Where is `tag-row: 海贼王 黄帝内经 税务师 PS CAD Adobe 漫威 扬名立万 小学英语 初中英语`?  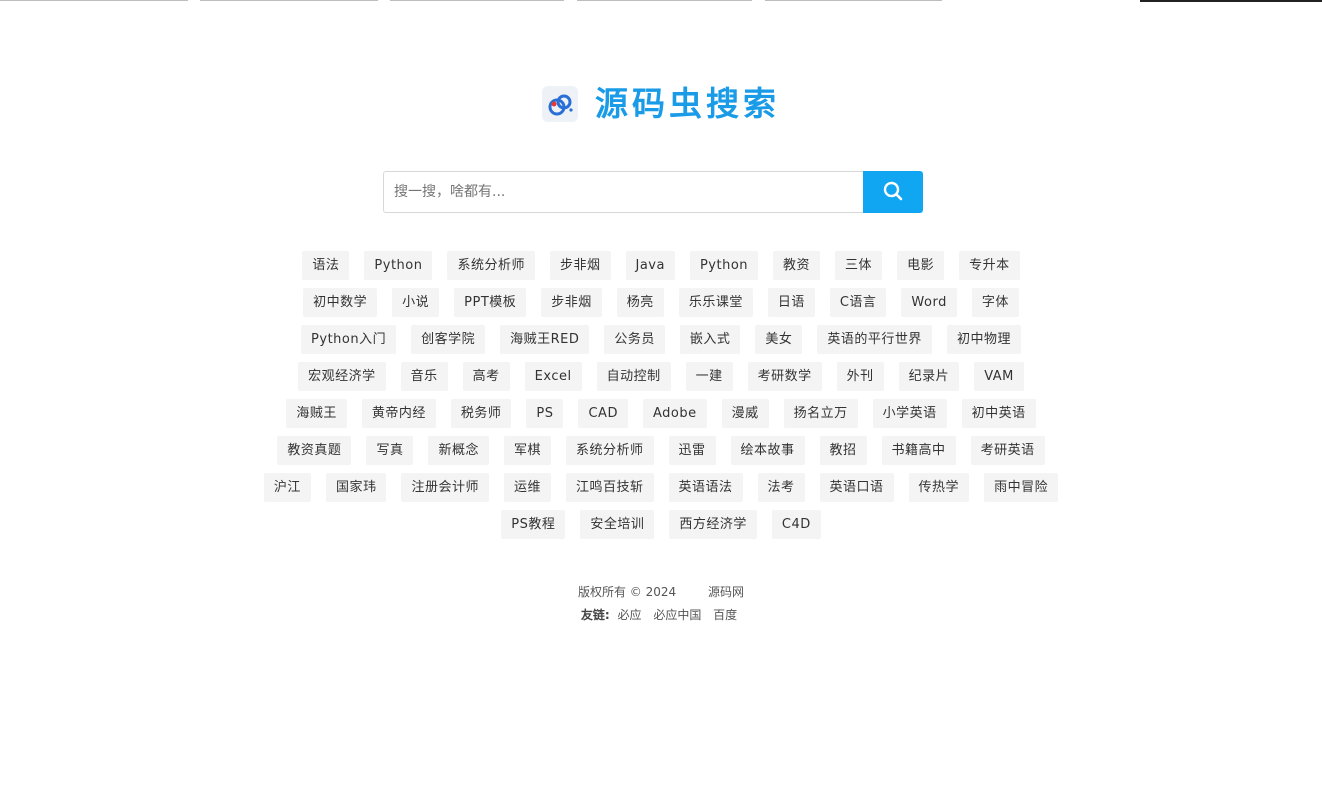 tag-row: 海贼王 黄帝内经 税务师 PS CAD Adobe 漫威 扬名立万 小学英语 初中英语 is located at coordinates (661, 417).